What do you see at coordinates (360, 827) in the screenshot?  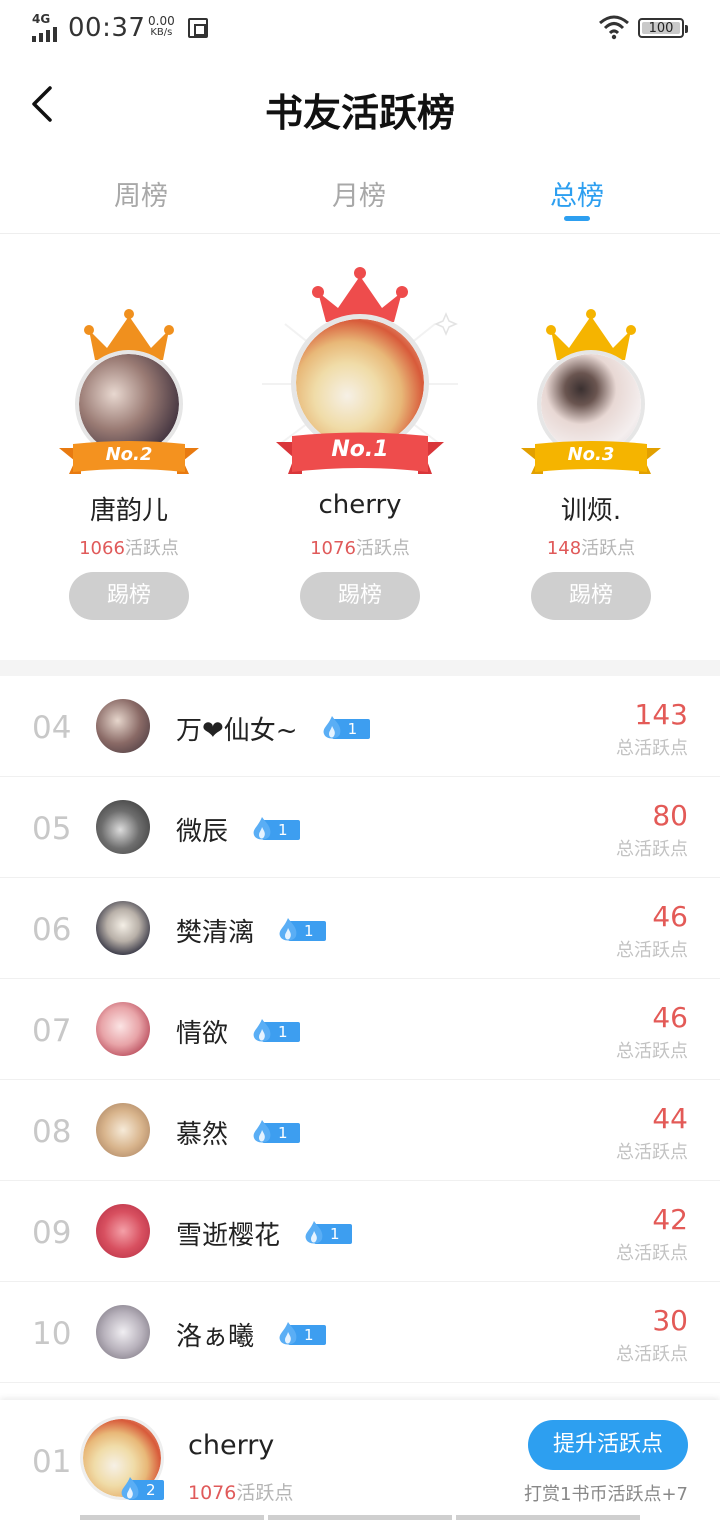 I see `list-item: 05 微辰 1 80 总活跃点` at bounding box center [360, 827].